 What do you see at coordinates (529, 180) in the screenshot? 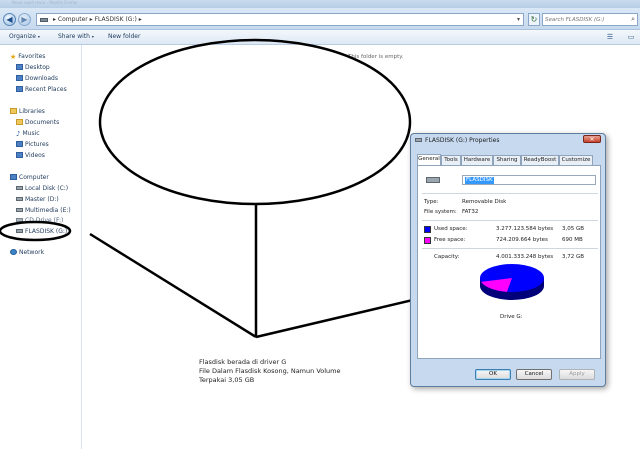
I see `drive-name-field: FLASDISK` at bounding box center [529, 180].